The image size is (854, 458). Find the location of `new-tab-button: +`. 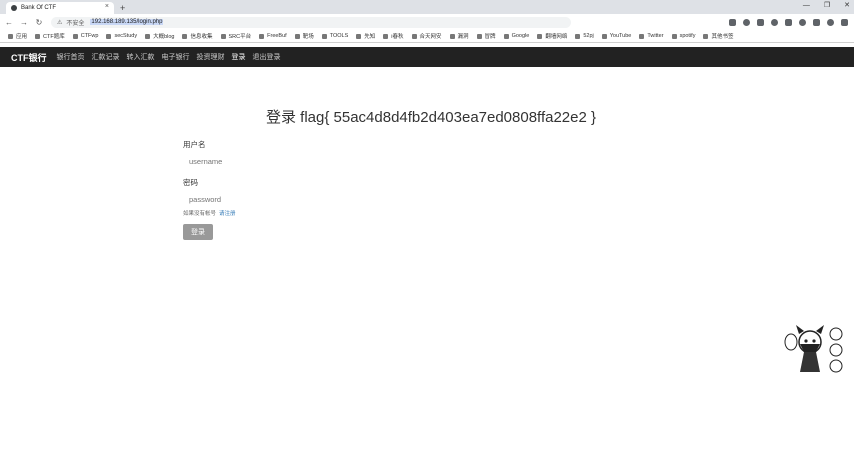

new-tab-button: + is located at coordinates (122, 8).